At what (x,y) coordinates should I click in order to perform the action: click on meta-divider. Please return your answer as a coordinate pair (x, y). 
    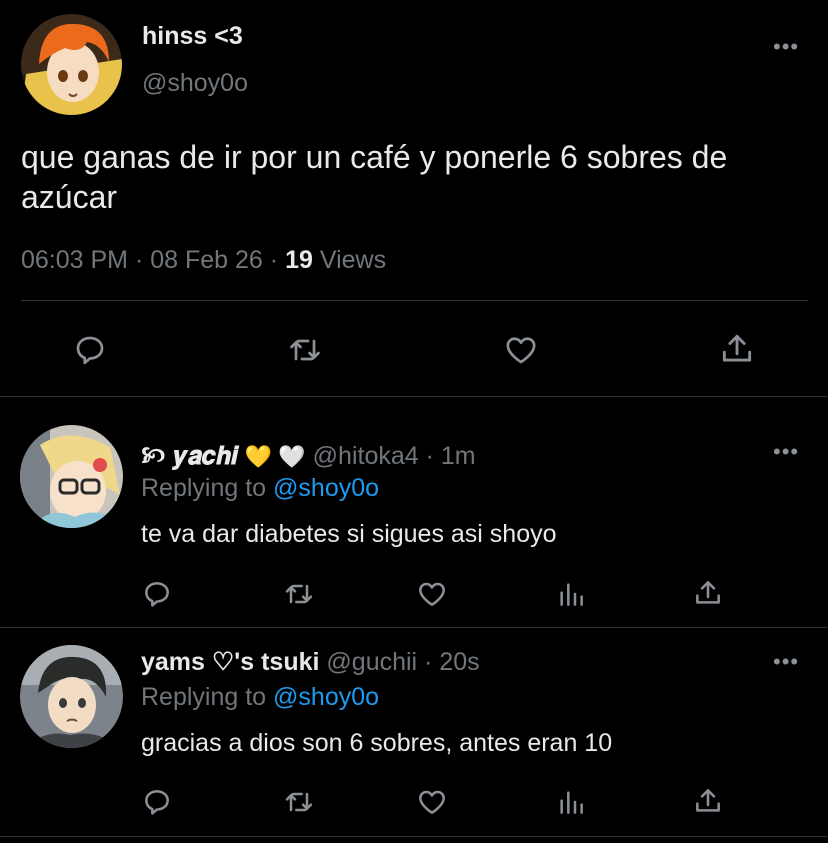
    Looking at the image, I should click on (414, 300).